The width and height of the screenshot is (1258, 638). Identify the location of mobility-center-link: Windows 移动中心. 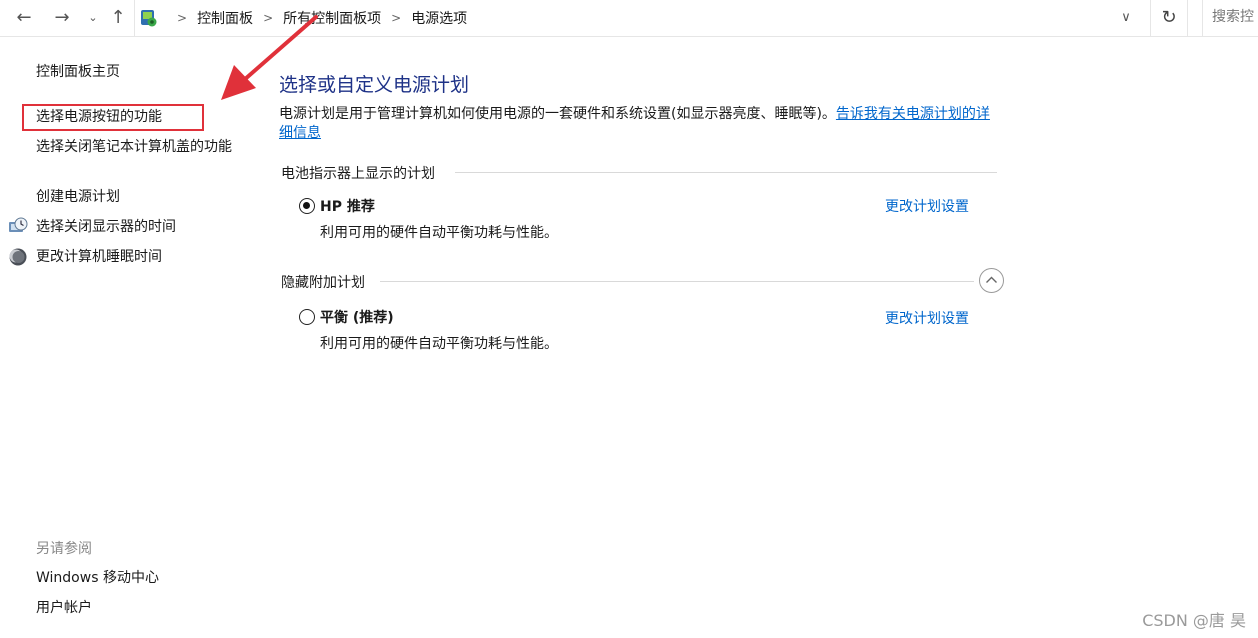
(97, 578).